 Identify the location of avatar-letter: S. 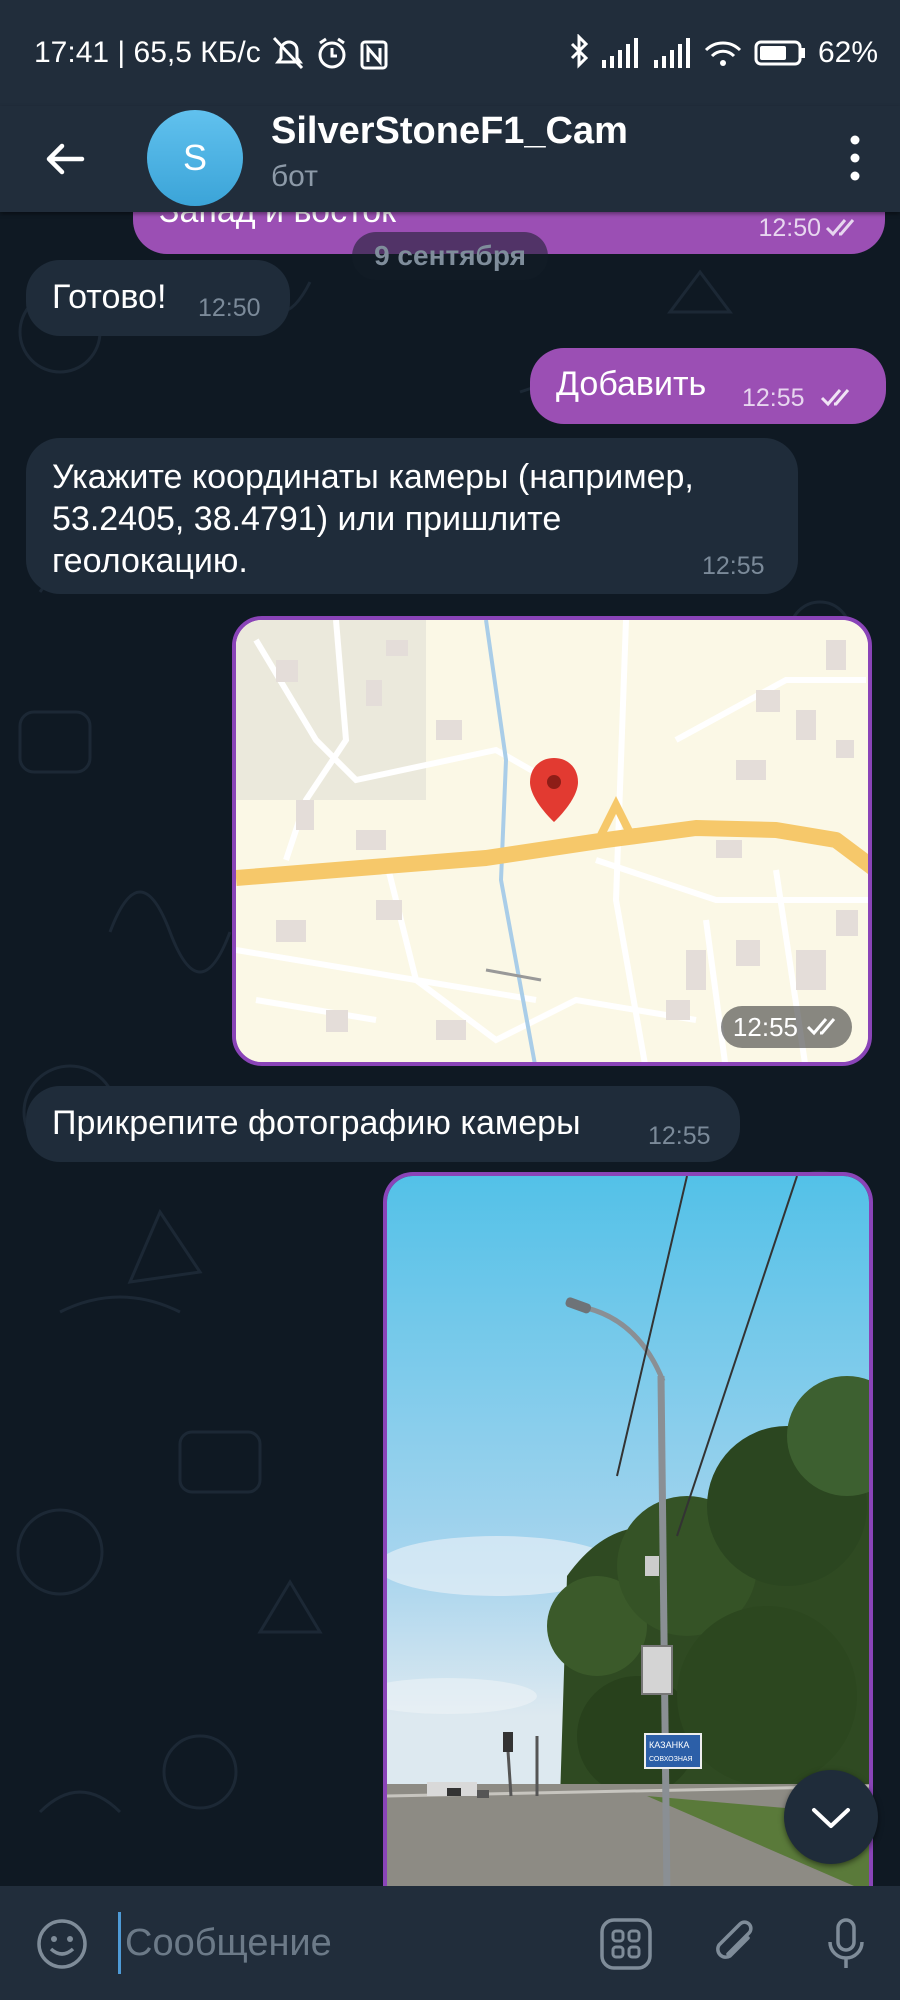
(194, 157).